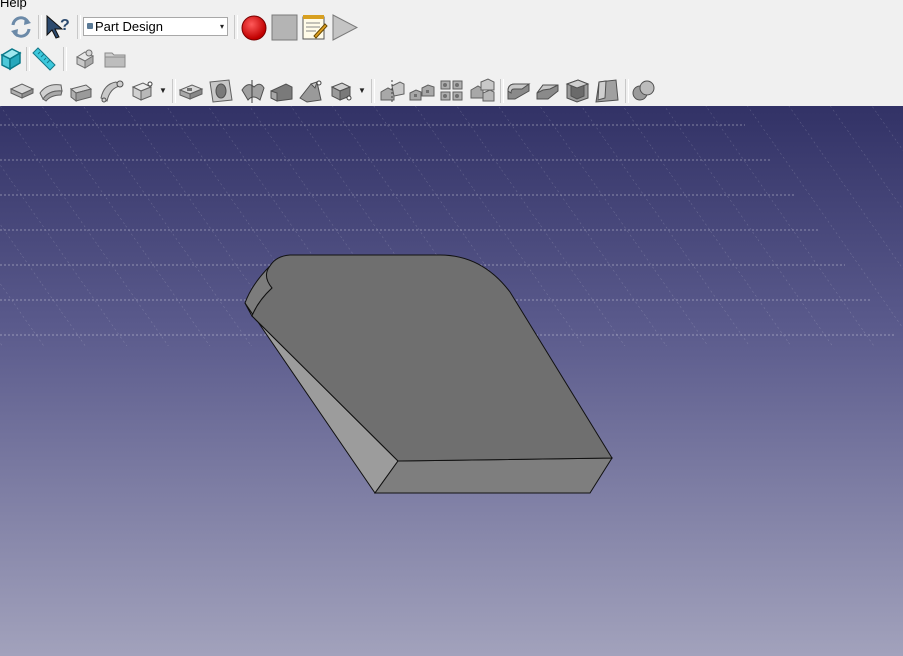 This screenshot has width=903, height=656. I want to click on refresh-icon, so click(21, 27).